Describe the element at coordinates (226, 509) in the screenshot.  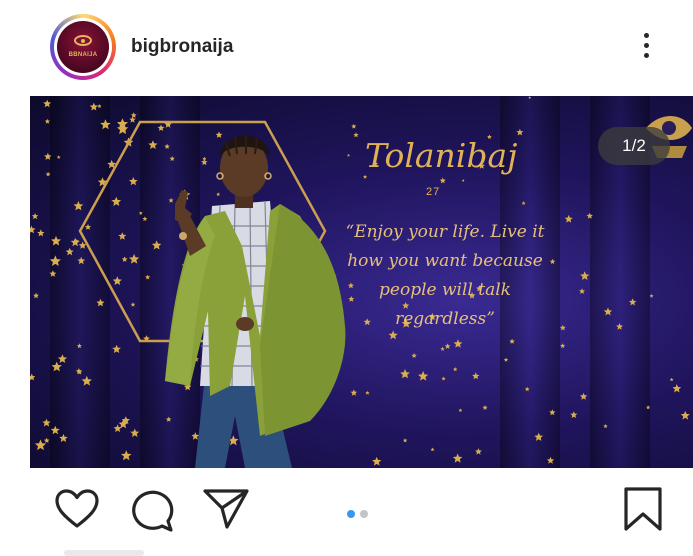
I see `paper-plane-icon` at that location.